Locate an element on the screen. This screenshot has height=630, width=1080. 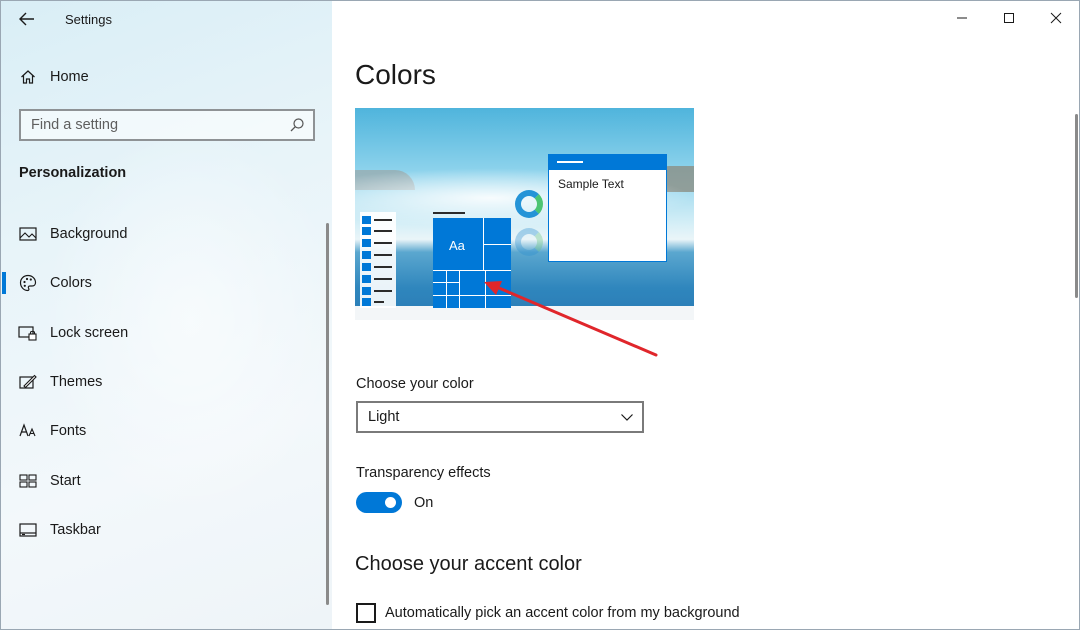
sidebar-item-taskbar: Taskbar is located at coordinates (161, 530).